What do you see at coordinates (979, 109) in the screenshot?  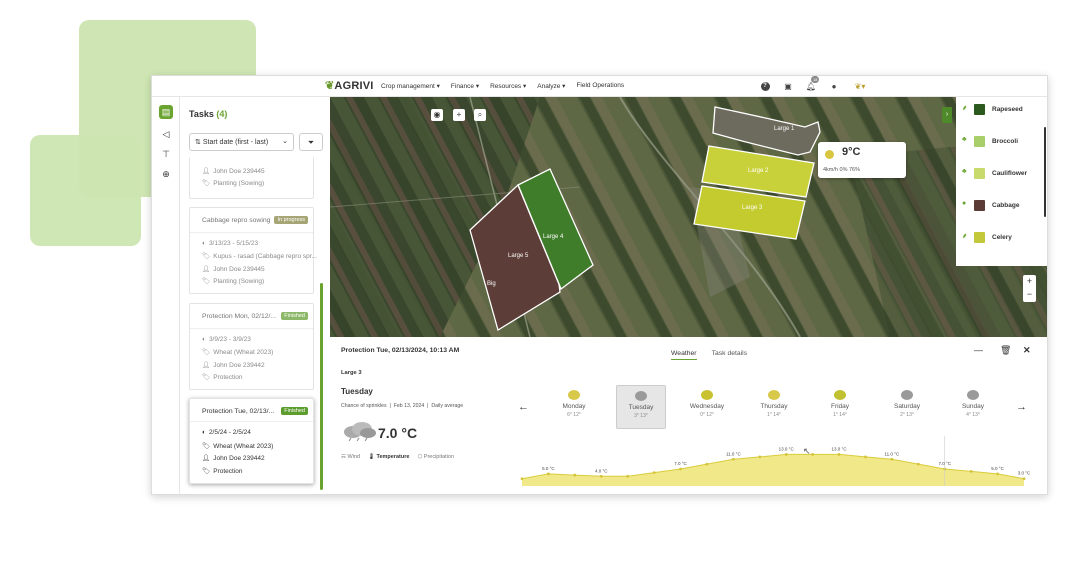 I see `legend-swatch` at bounding box center [979, 109].